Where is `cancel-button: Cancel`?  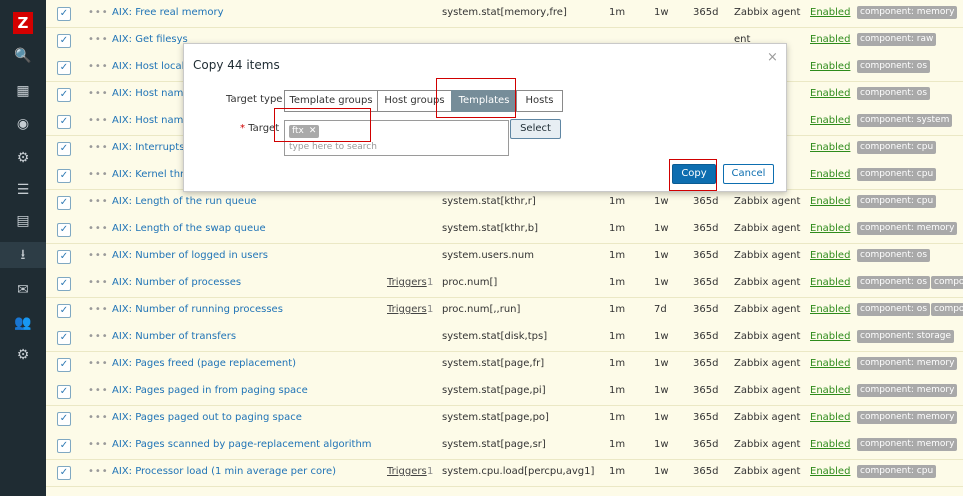 cancel-button: Cancel is located at coordinates (748, 174).